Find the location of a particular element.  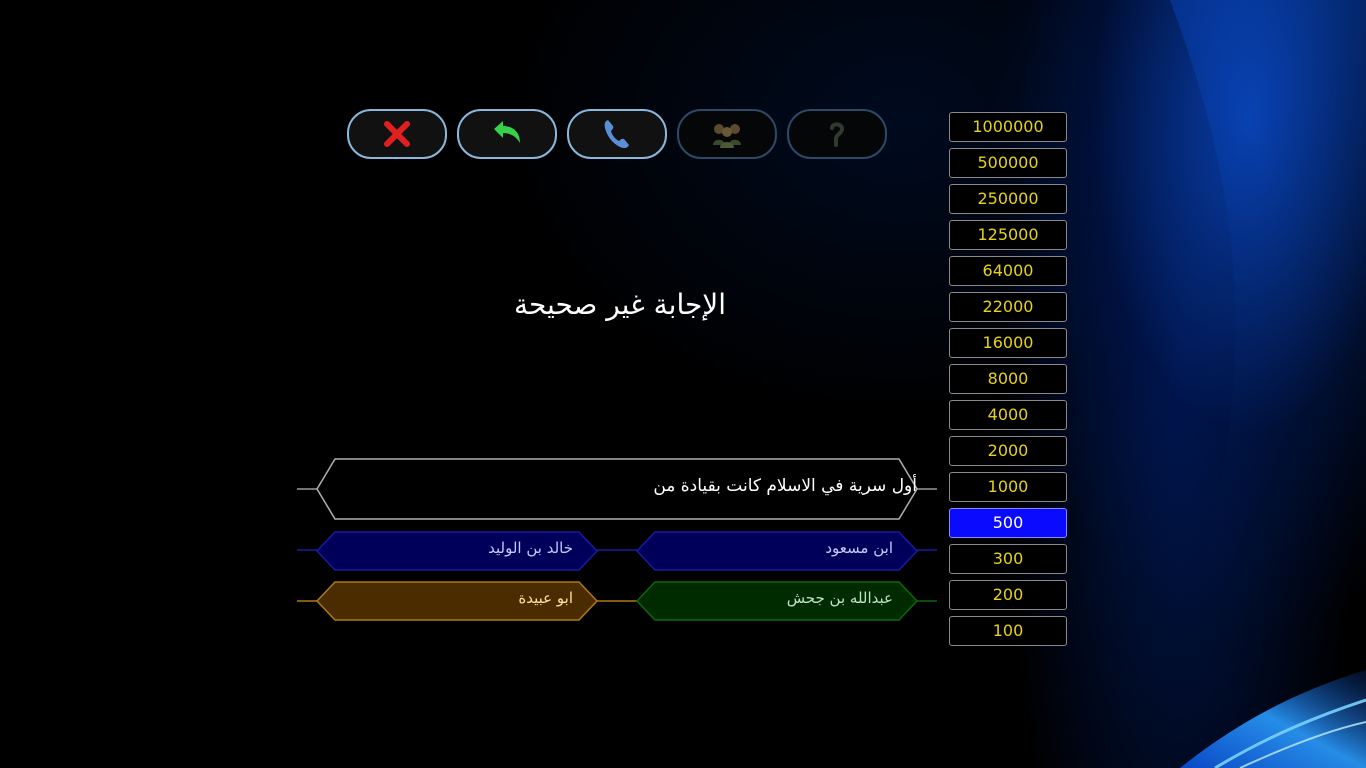

audience-icon is located at coordinates (727, 136).